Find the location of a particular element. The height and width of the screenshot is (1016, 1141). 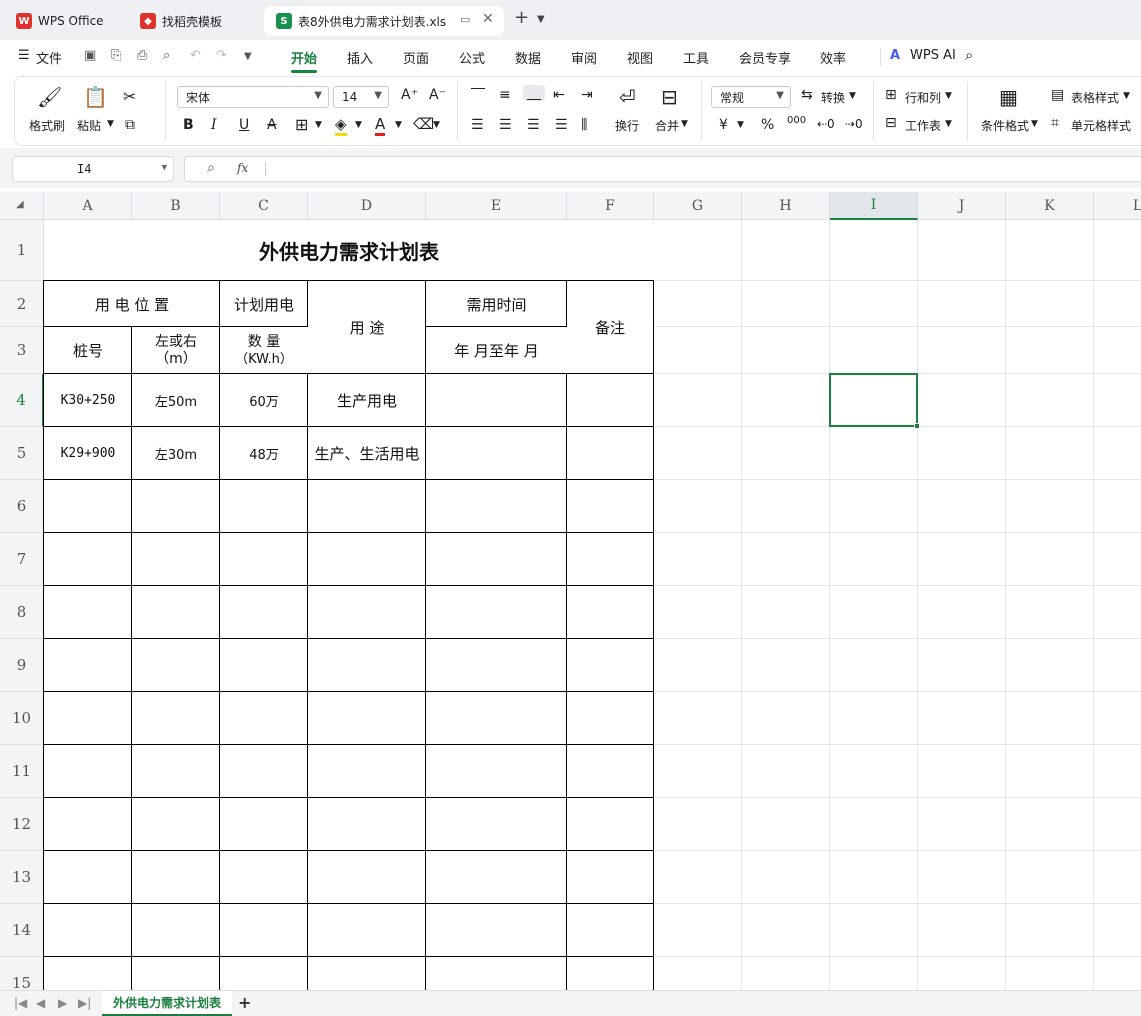

cell-e14 is located at coordinates (496, 930).